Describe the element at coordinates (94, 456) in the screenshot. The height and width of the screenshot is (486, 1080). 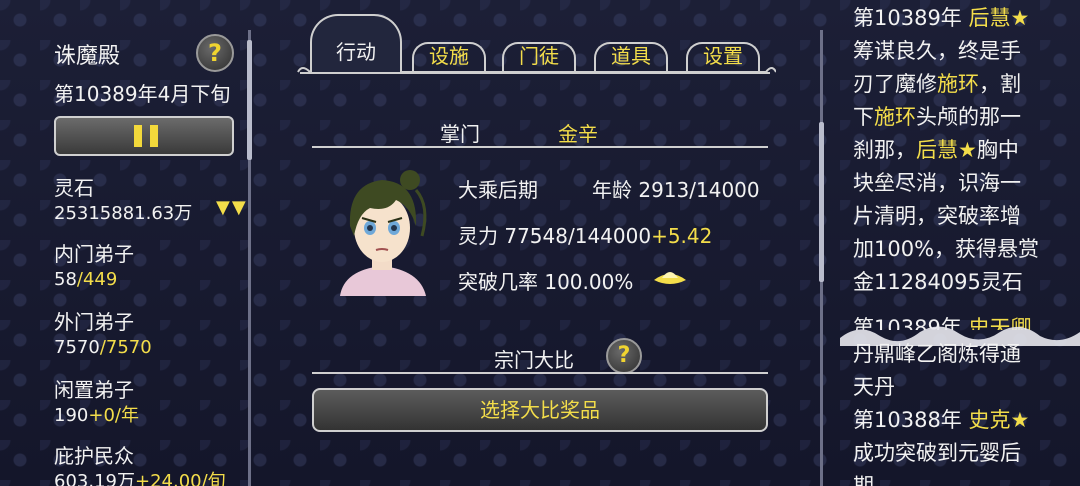
I see `stat-label: 庇护民众` at that location.